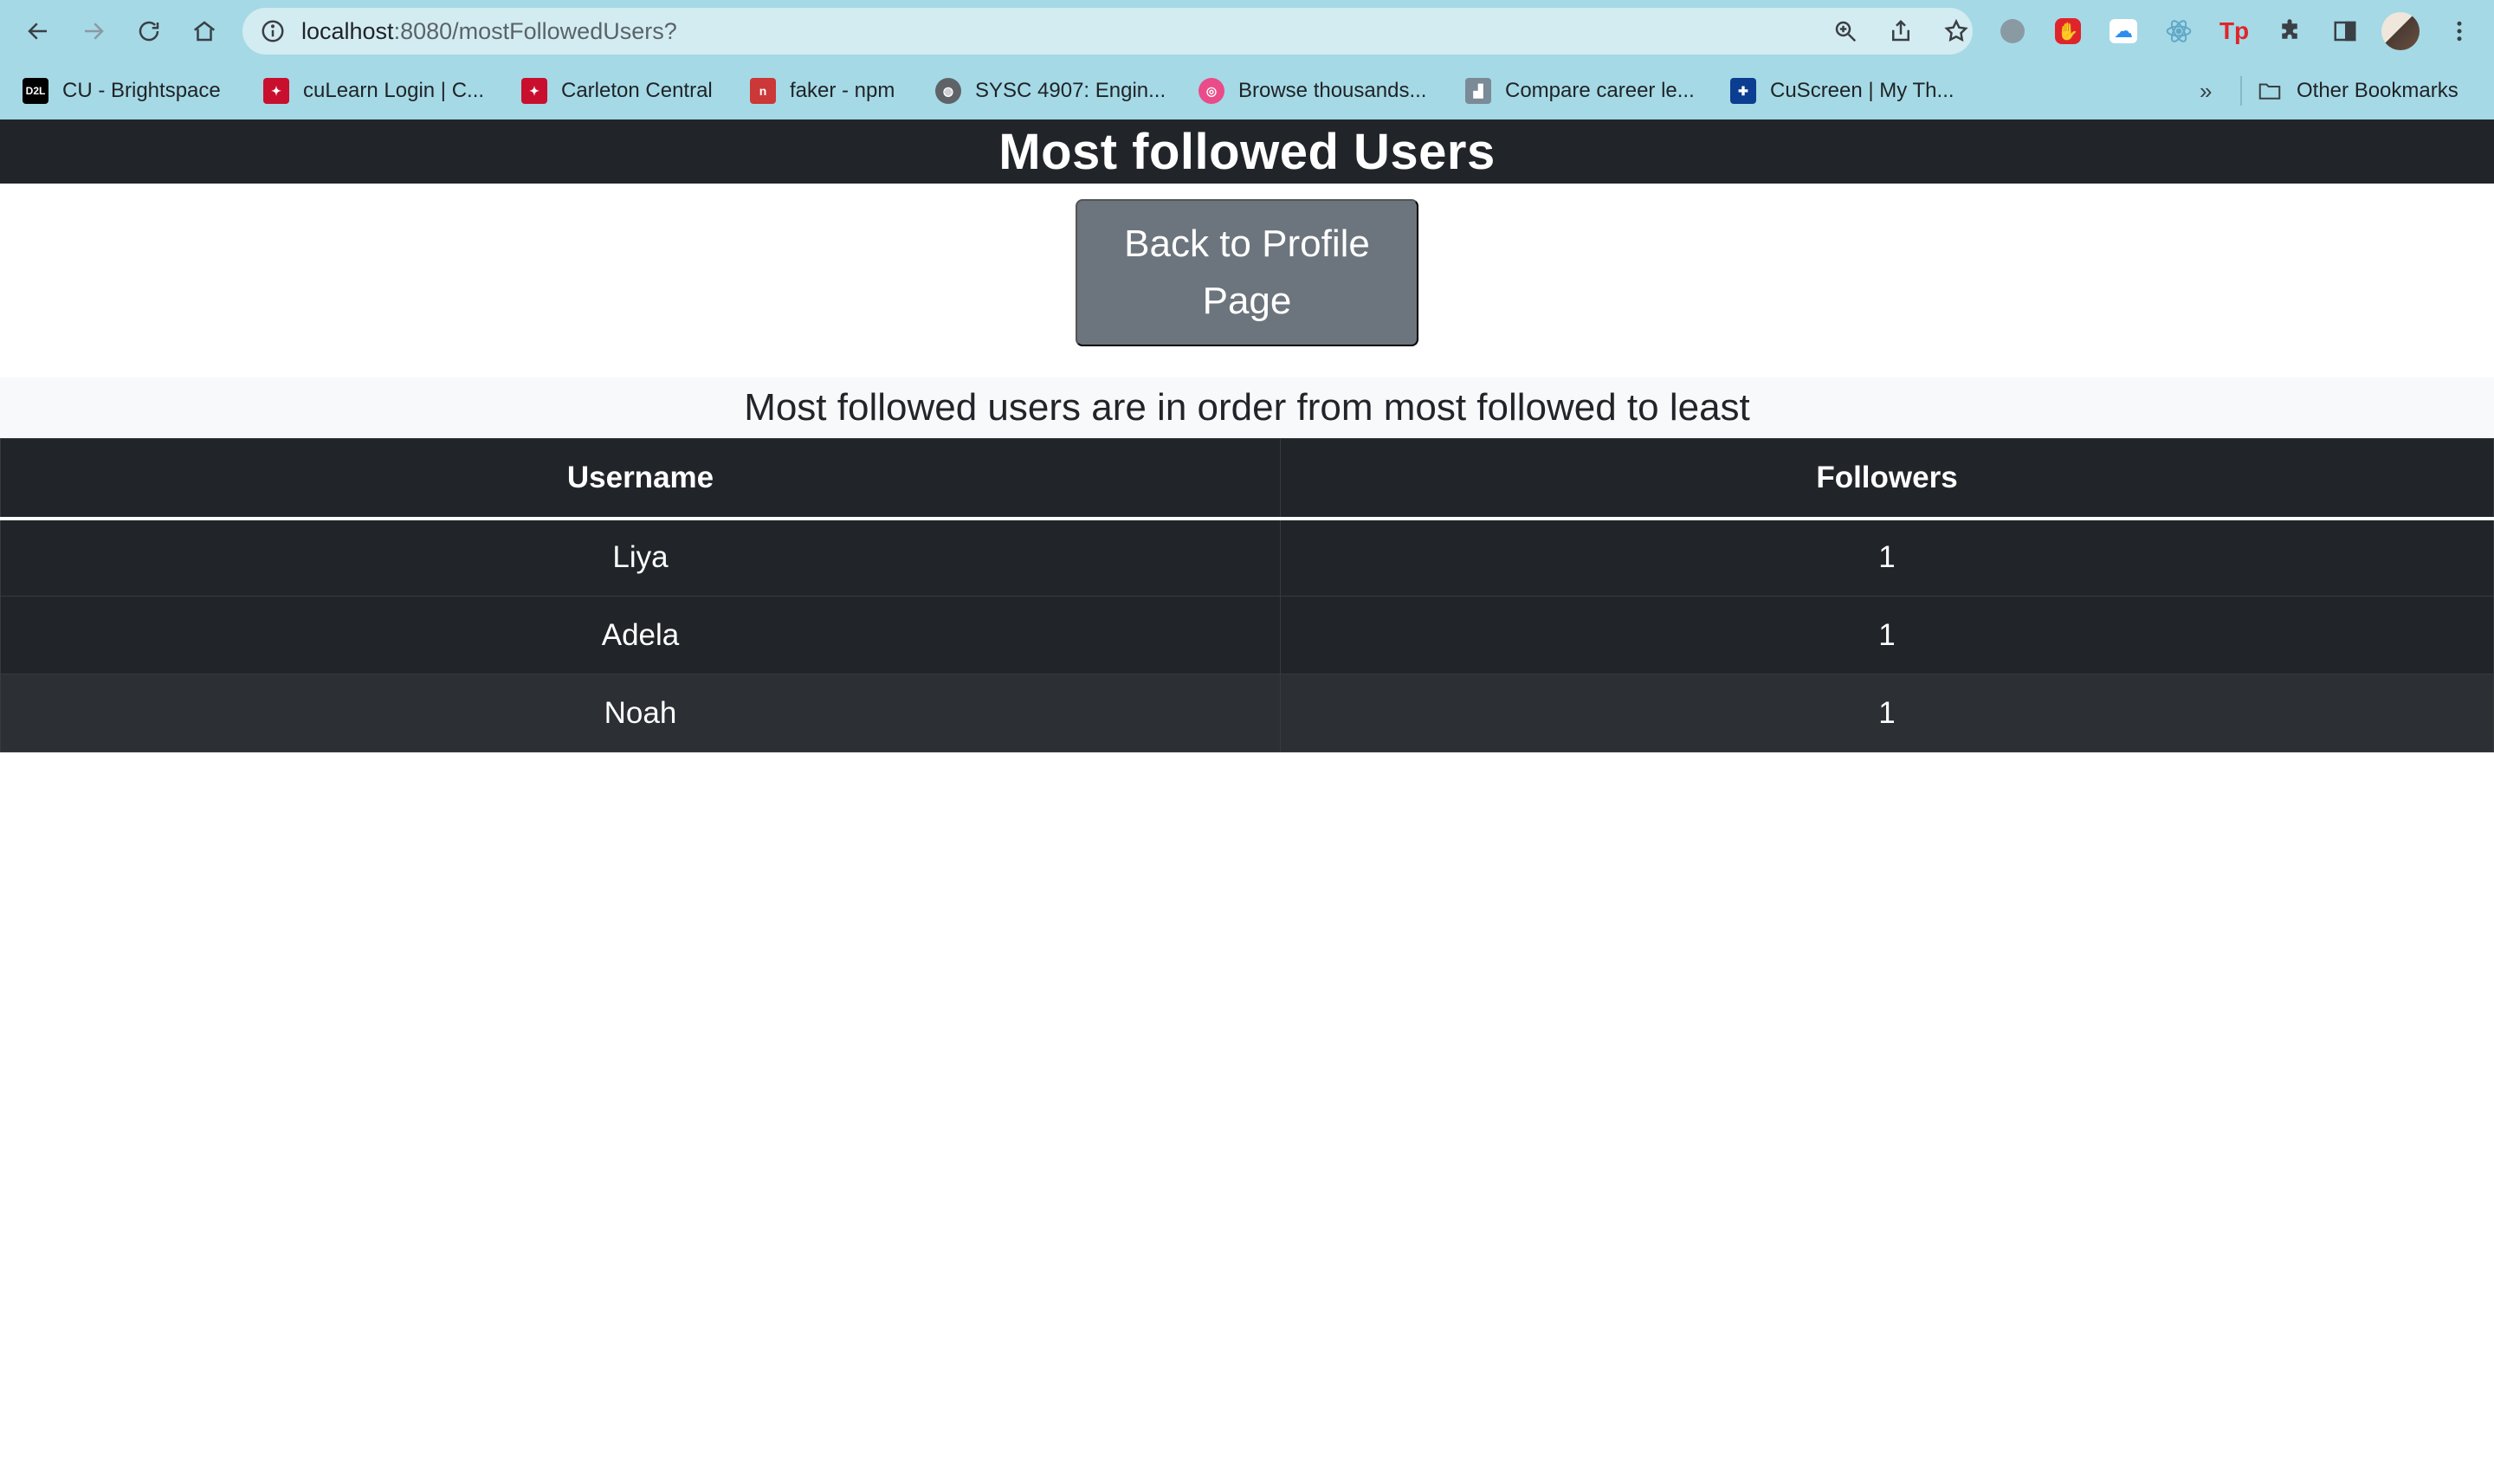 The width and height of the screenshot is (2494, 1484). I want to click on bookmark-star-icon, so click(1956, 31).